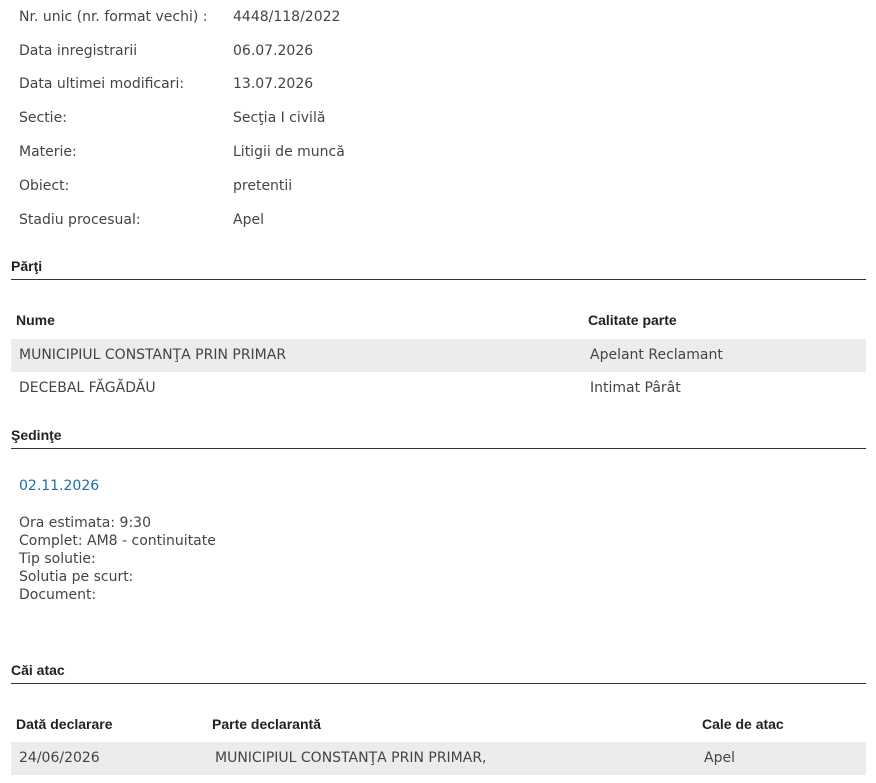 The width and height of the screenshot is (876, 783). What do you see at coordinates (35, 320) in the screenshot?
I see `column-header-nume: Nume` at bounding box center [35, 320].